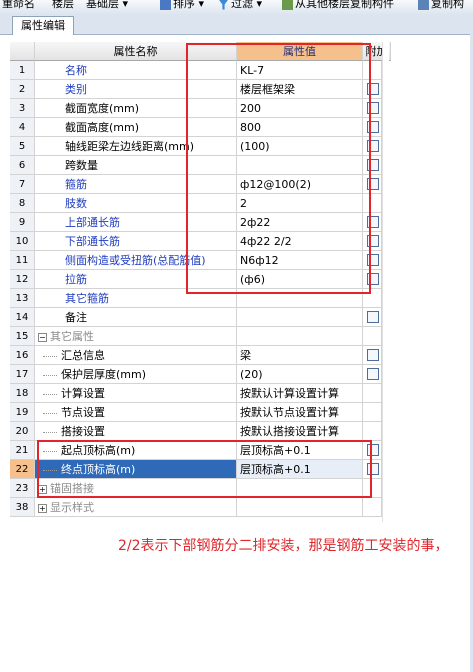 This screenshot has width=473, height=672. Describe the element at coordinates (76, 70) in the screenshot. I see `property-name: 名称` at that location.